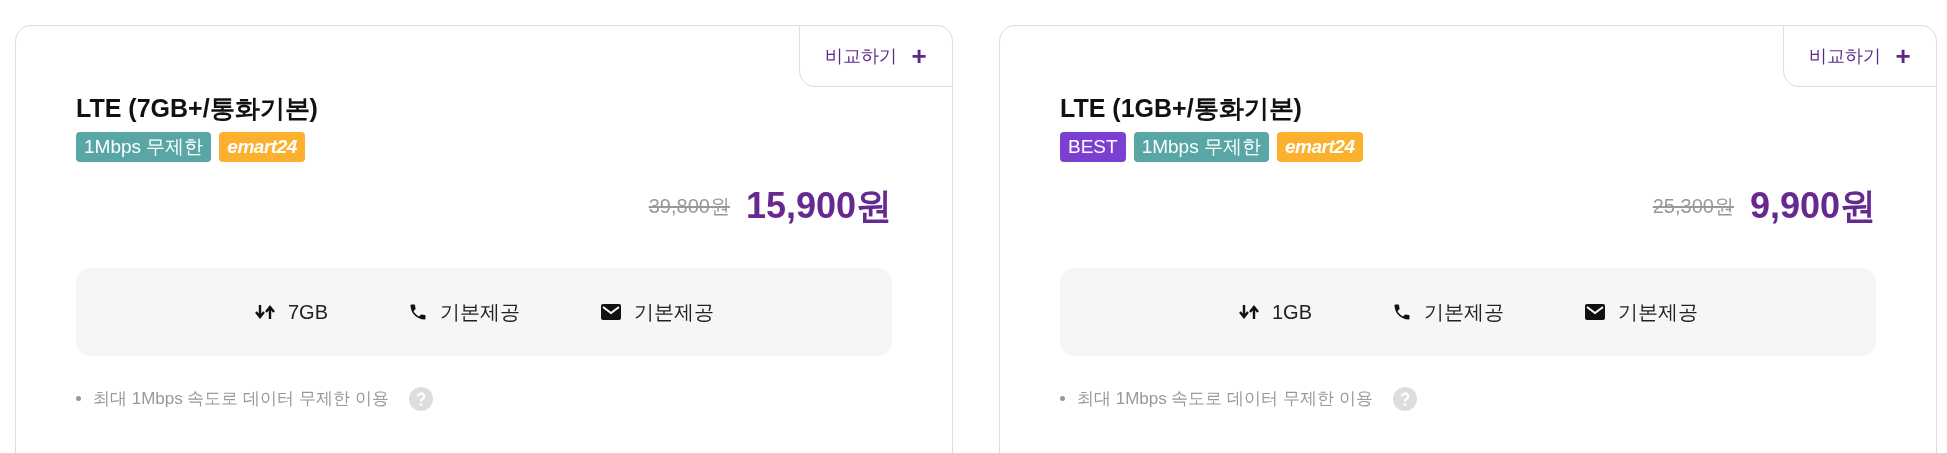  What do you see at coordinates (689, 206) in the screenshot?
I see `original-price: 39,800원` at bounding box center [689, 206].